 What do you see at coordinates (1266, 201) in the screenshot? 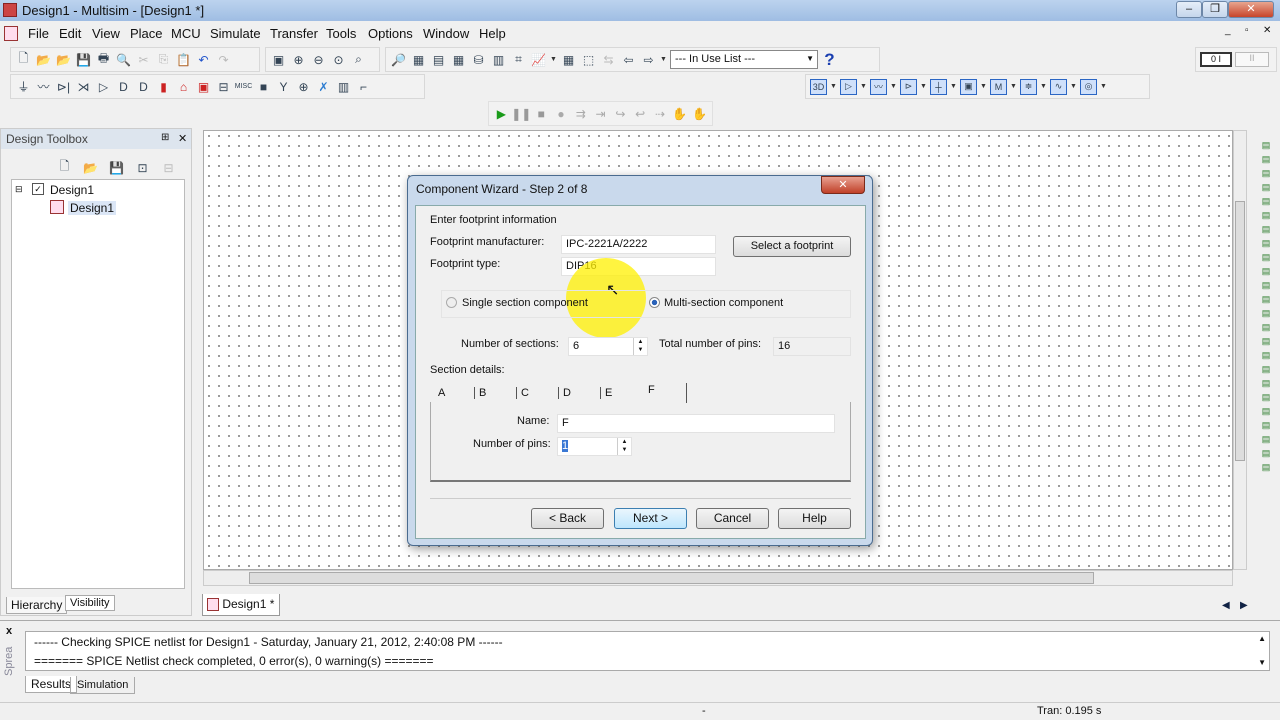
I see `four-channel-scope-icon: ▤` at bounding box center [1266, 201].